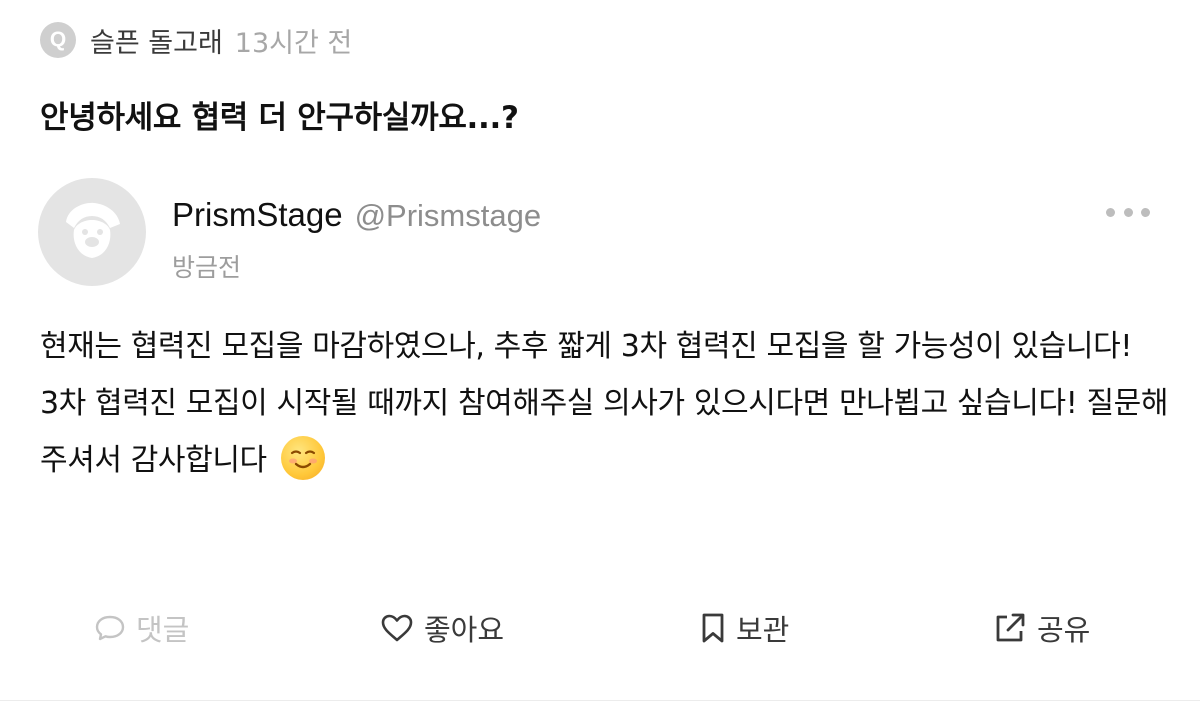  I want to click on dog-avatar-icon, so click(93, 230).